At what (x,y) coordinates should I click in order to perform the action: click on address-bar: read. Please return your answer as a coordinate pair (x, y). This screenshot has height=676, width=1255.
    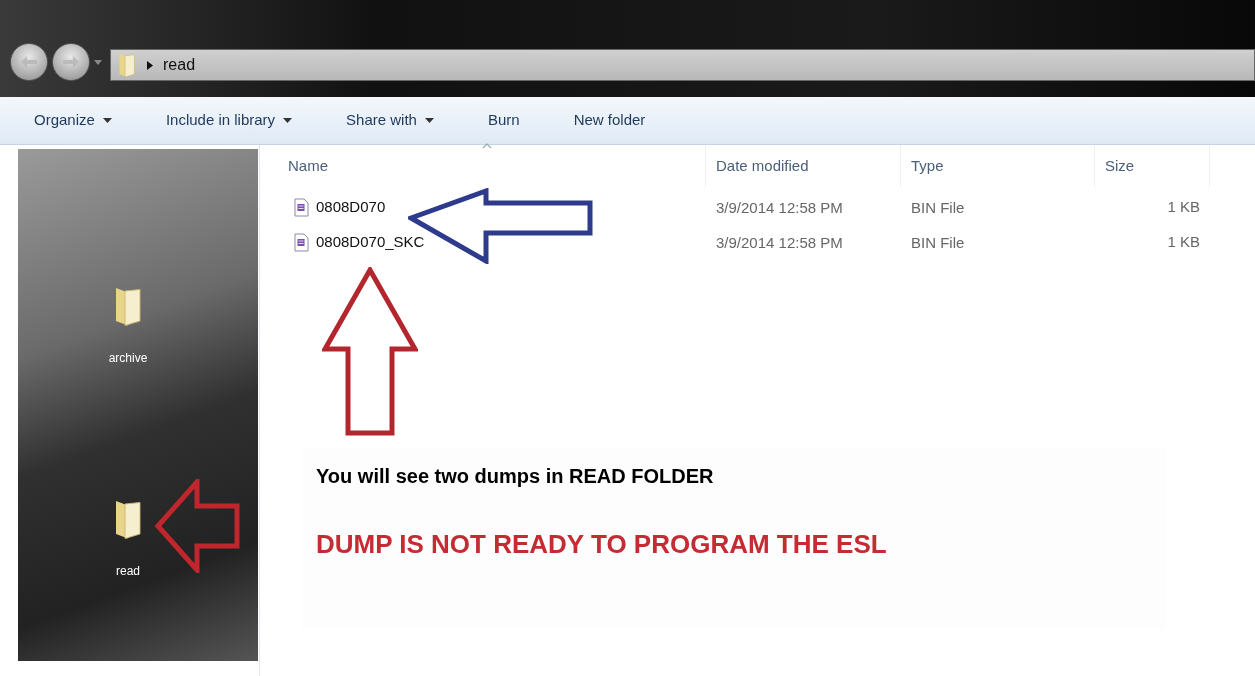
    Looking at the image, I should click on (682, 65).